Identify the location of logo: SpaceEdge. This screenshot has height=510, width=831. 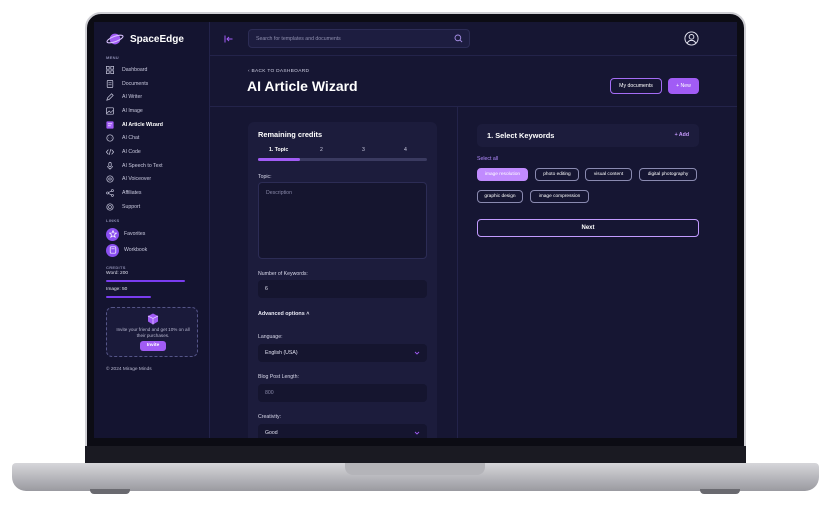
(145, 39).